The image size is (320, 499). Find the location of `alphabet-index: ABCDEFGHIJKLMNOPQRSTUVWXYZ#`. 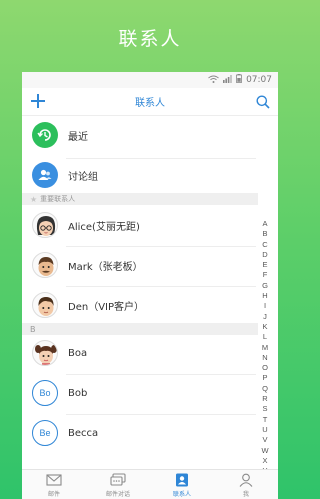

alphabet-index: ABCDEFGHIJKLMNOPQRSTUVWXYZ# is located at coordinates (265, 358).